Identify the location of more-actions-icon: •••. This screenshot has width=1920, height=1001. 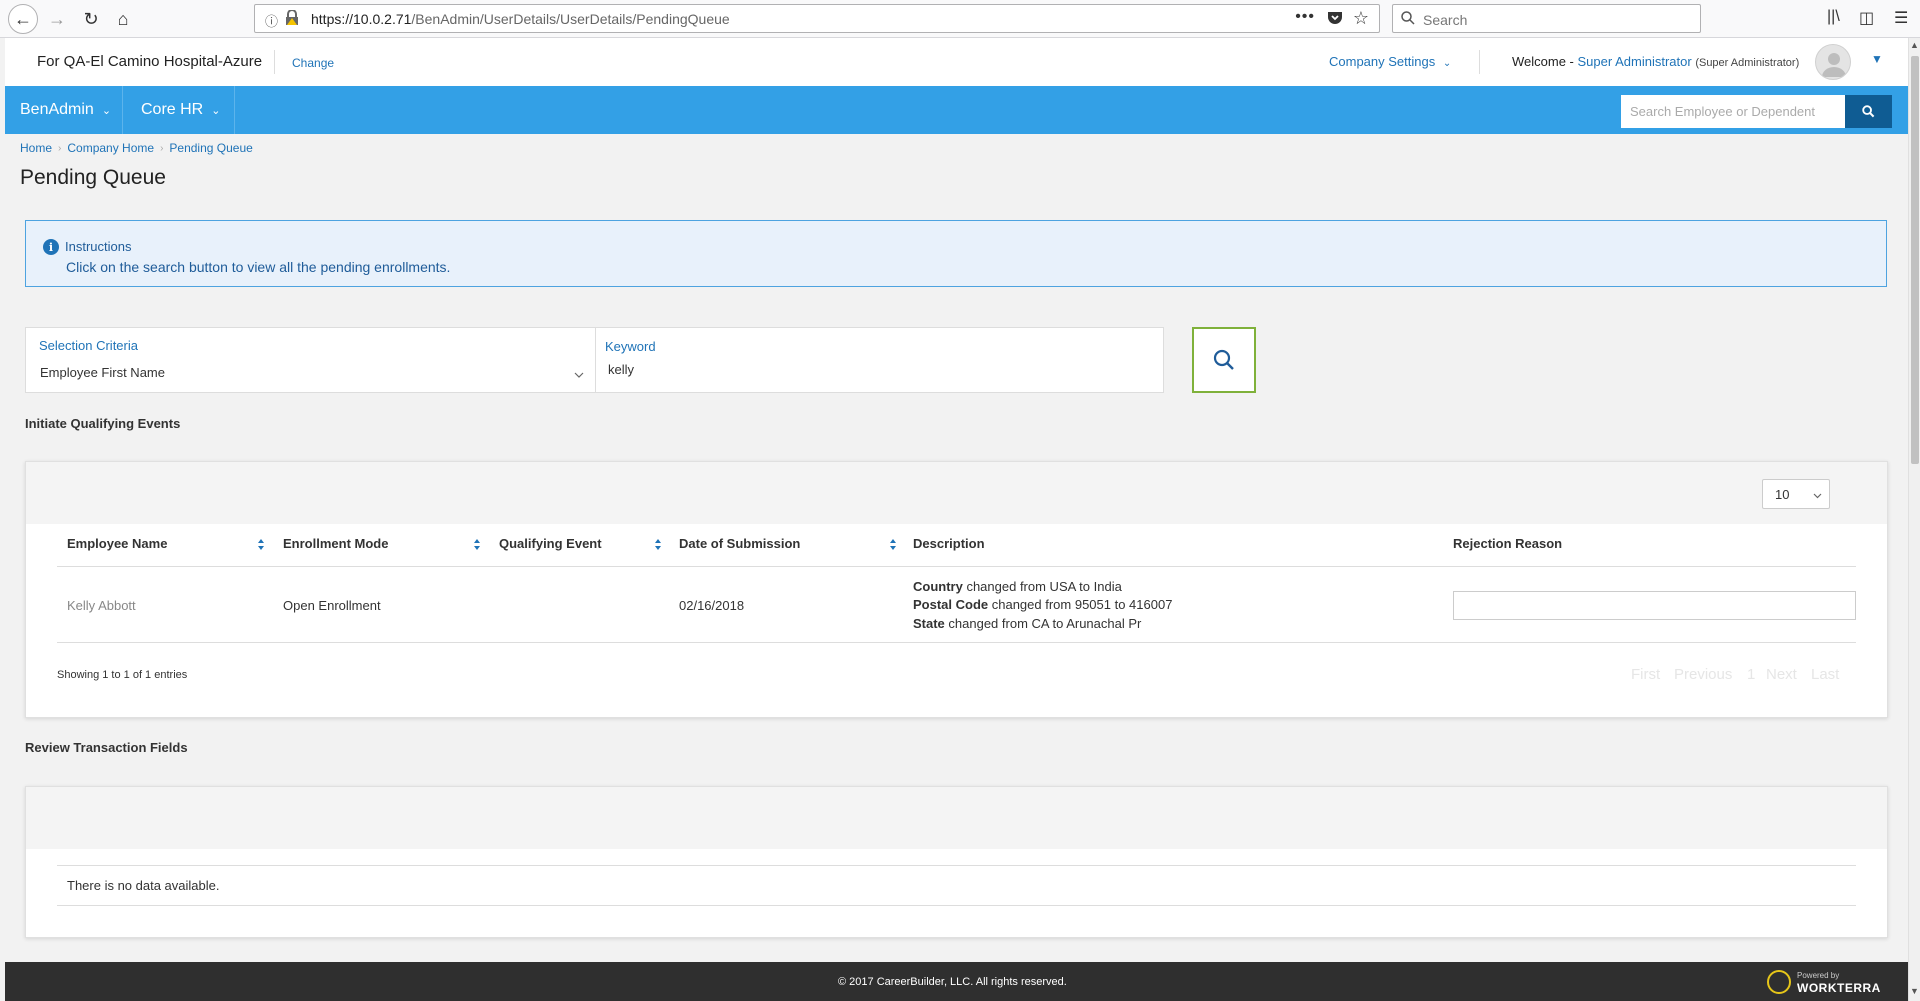
(1305, 17).